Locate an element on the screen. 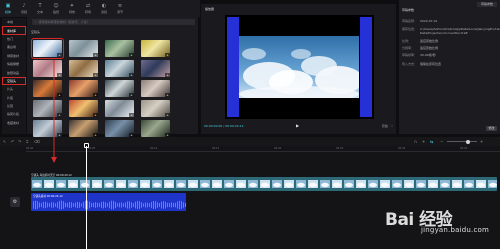 The height and width of the screenshot is (249, 500). zoom-out-icon: − is located at coordinates (441, 141).